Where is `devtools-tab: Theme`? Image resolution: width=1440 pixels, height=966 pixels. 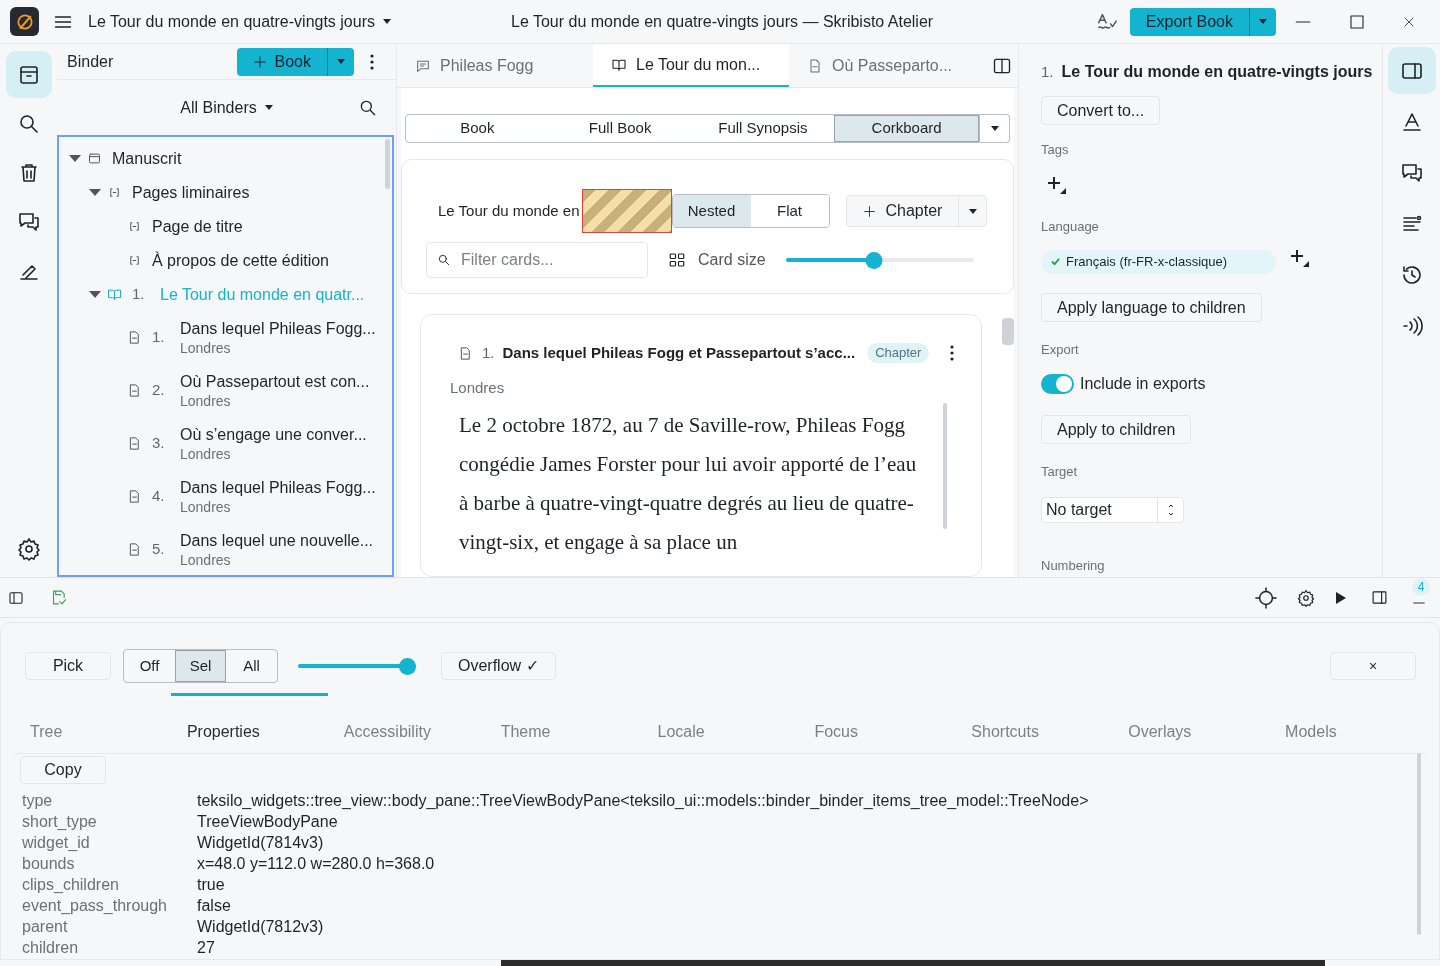 devtools-tab: Theme is located at coordinates (563, 723).